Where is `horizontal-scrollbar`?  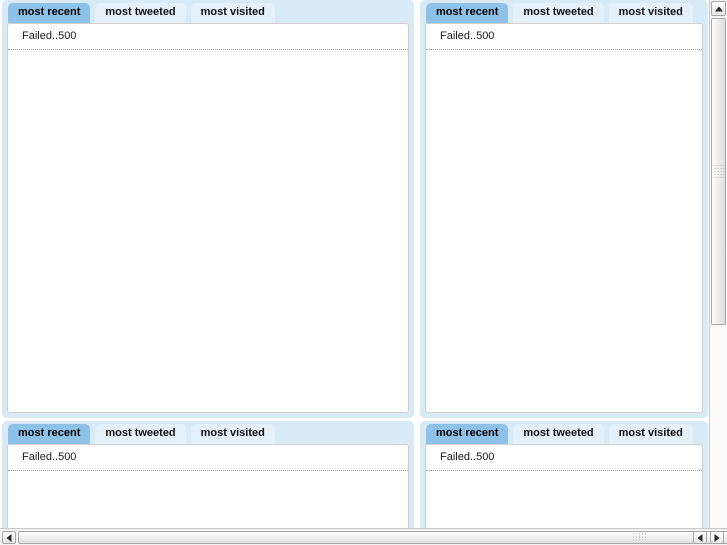
horizontal-scrollbar is located at coordinates (363, 536).